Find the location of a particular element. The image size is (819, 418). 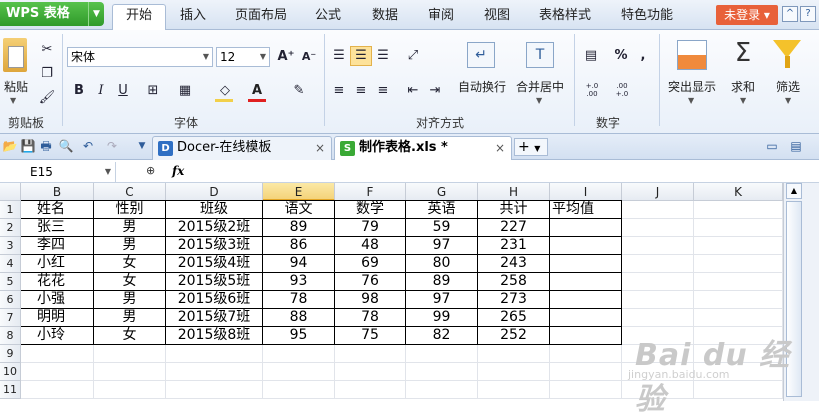

sum-button: 求和 is located at coordinates (743, 86).